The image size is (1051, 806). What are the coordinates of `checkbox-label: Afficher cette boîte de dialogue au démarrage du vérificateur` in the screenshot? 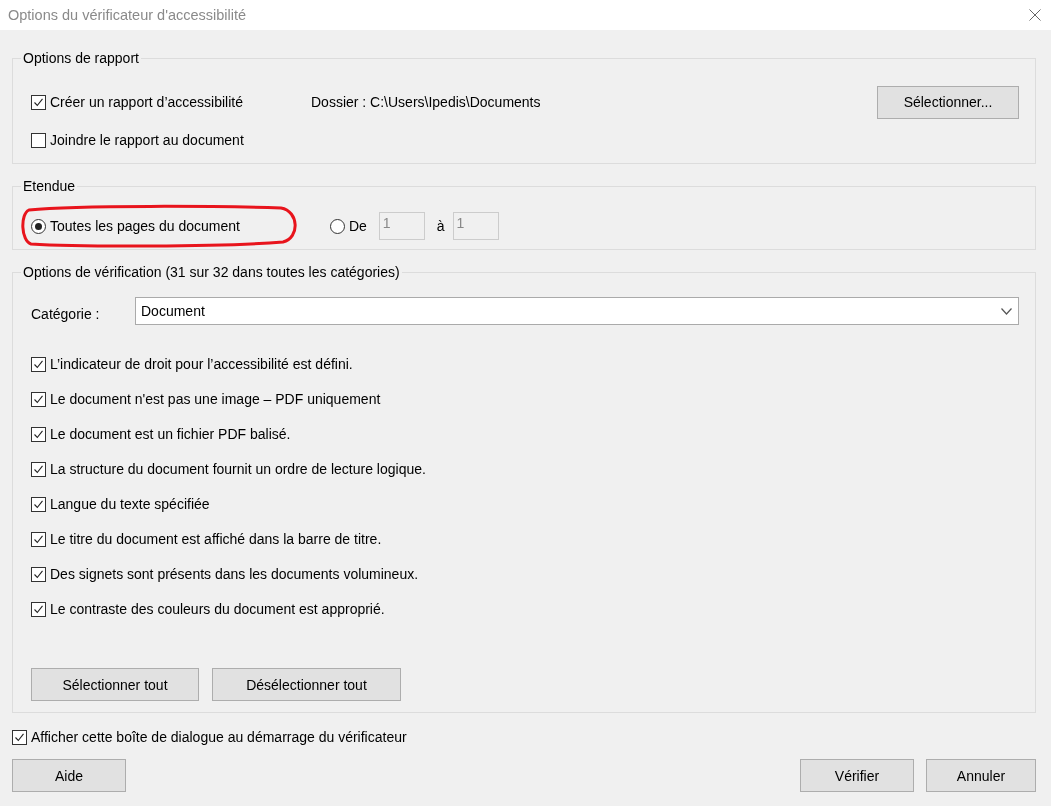 It's located at (219, 737).